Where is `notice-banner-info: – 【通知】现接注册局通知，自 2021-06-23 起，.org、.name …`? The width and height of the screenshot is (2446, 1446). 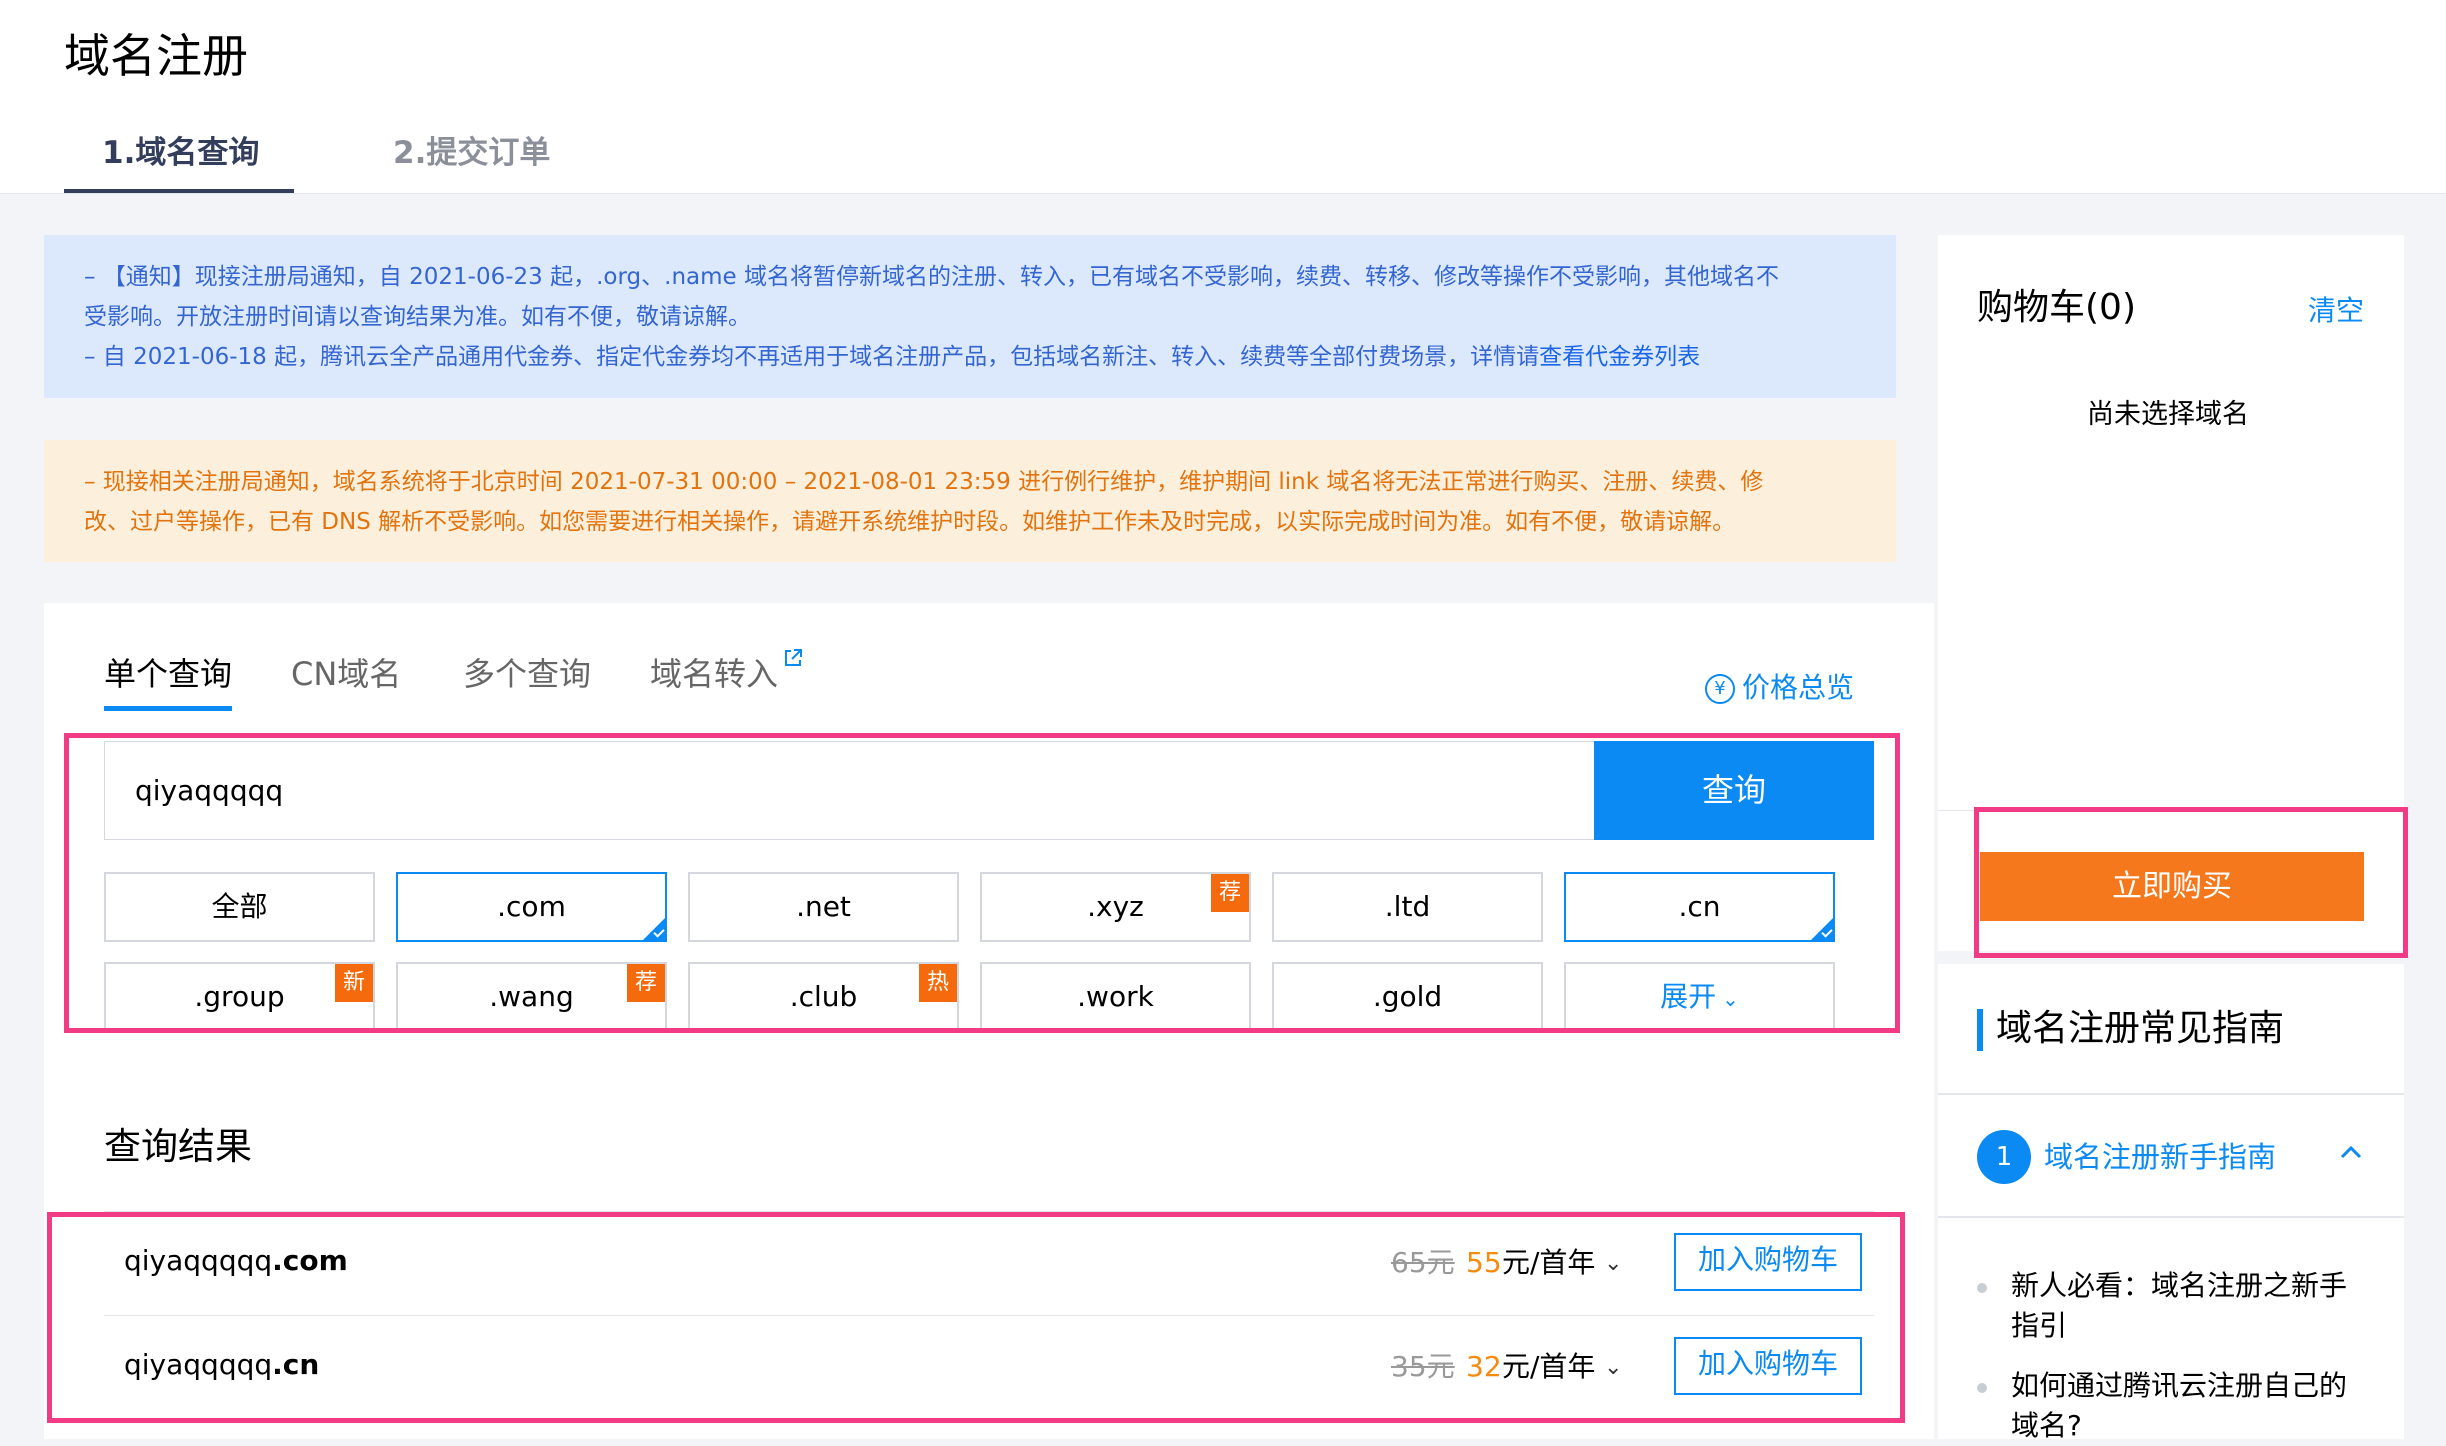 notice-banner-info: – 【通知】现接注册局通知，自 2021-06-23 起，.org、.name … is located at coordinates (970, 316).